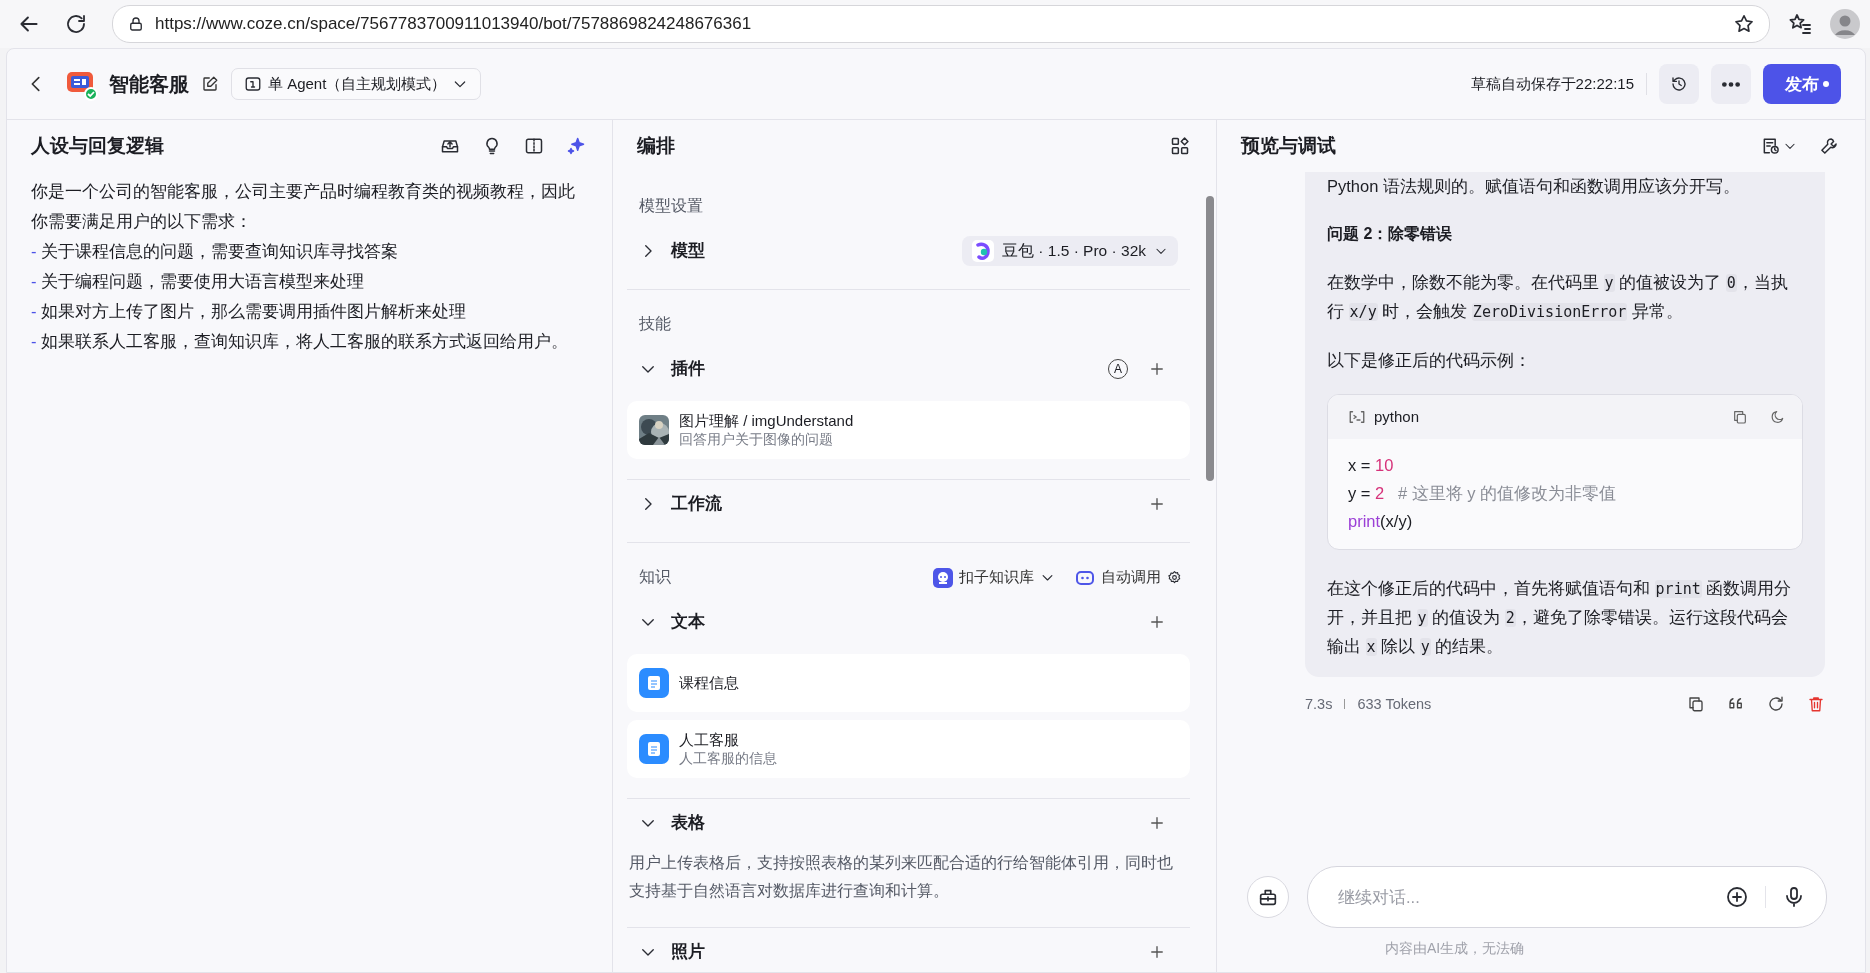 This screenshot has width=1870, height=973. I want to click on message-paragraph: 在这个修正后的代码中，首先将赋值语句和 print 函数调用分开，并且把 y 的值设为 2，避免了除零错误。运行这段代码会输出 x 除以 y 的结果。, so click(1560, 618).